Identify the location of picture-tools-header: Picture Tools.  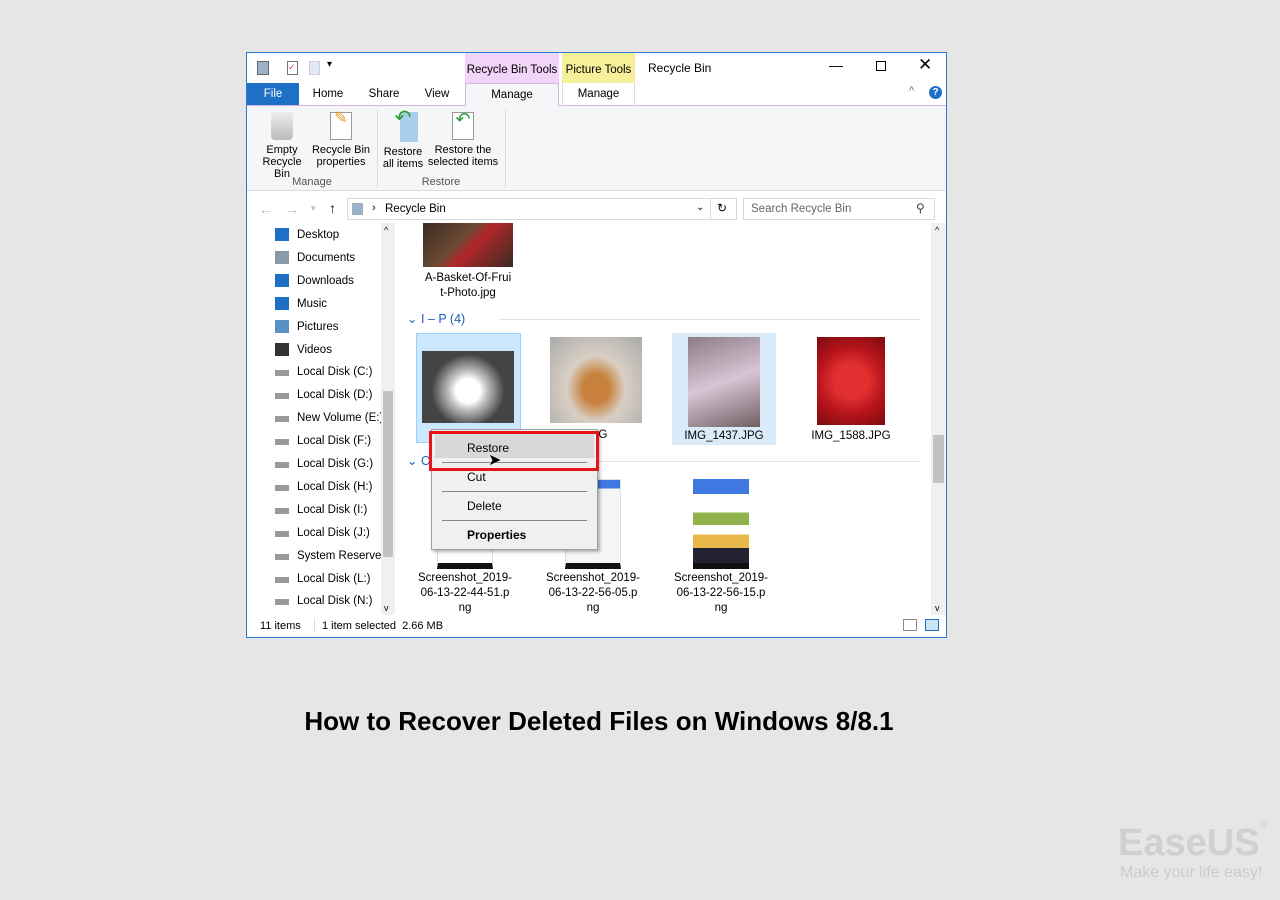
(598, 68).